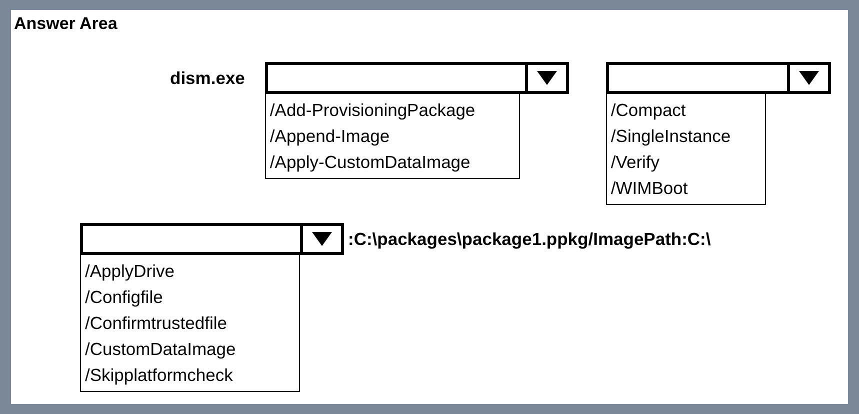 The image size is (859, 414). Describe the element at coordinates (681, 136) in the screenshot. I see `dropdown-option: /SingleInstance` at that location.